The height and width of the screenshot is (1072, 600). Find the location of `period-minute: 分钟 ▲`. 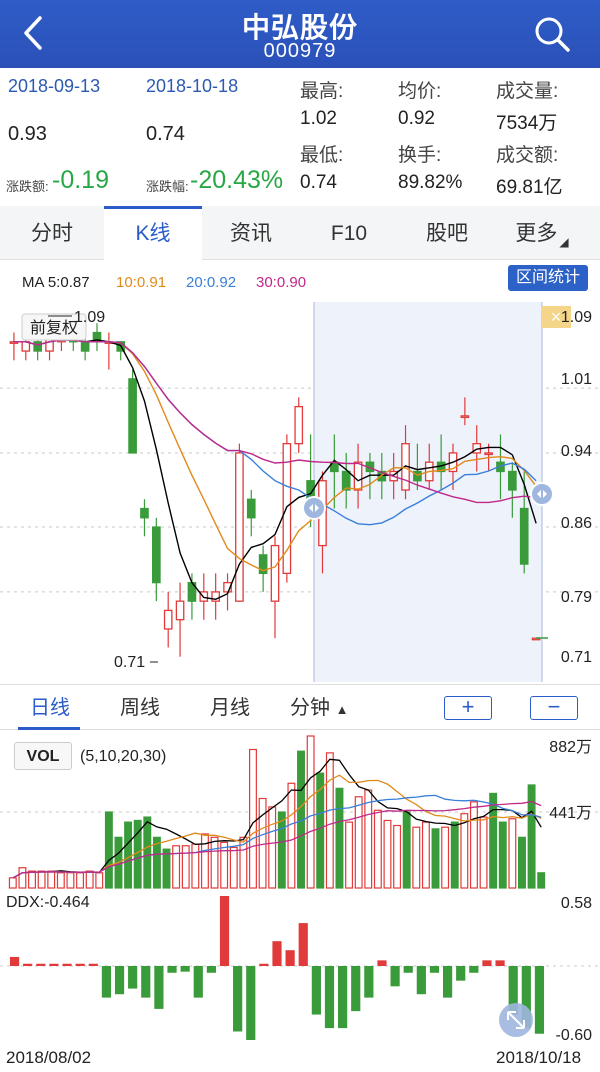

period-minute: 分钟 ▲ is located at coordinates (319, 708).